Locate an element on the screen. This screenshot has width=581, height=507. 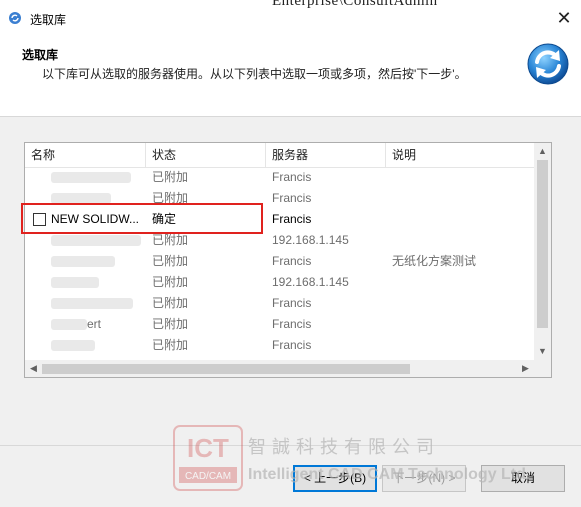
window-title: 选取库 is located at coordinates (48, 20).